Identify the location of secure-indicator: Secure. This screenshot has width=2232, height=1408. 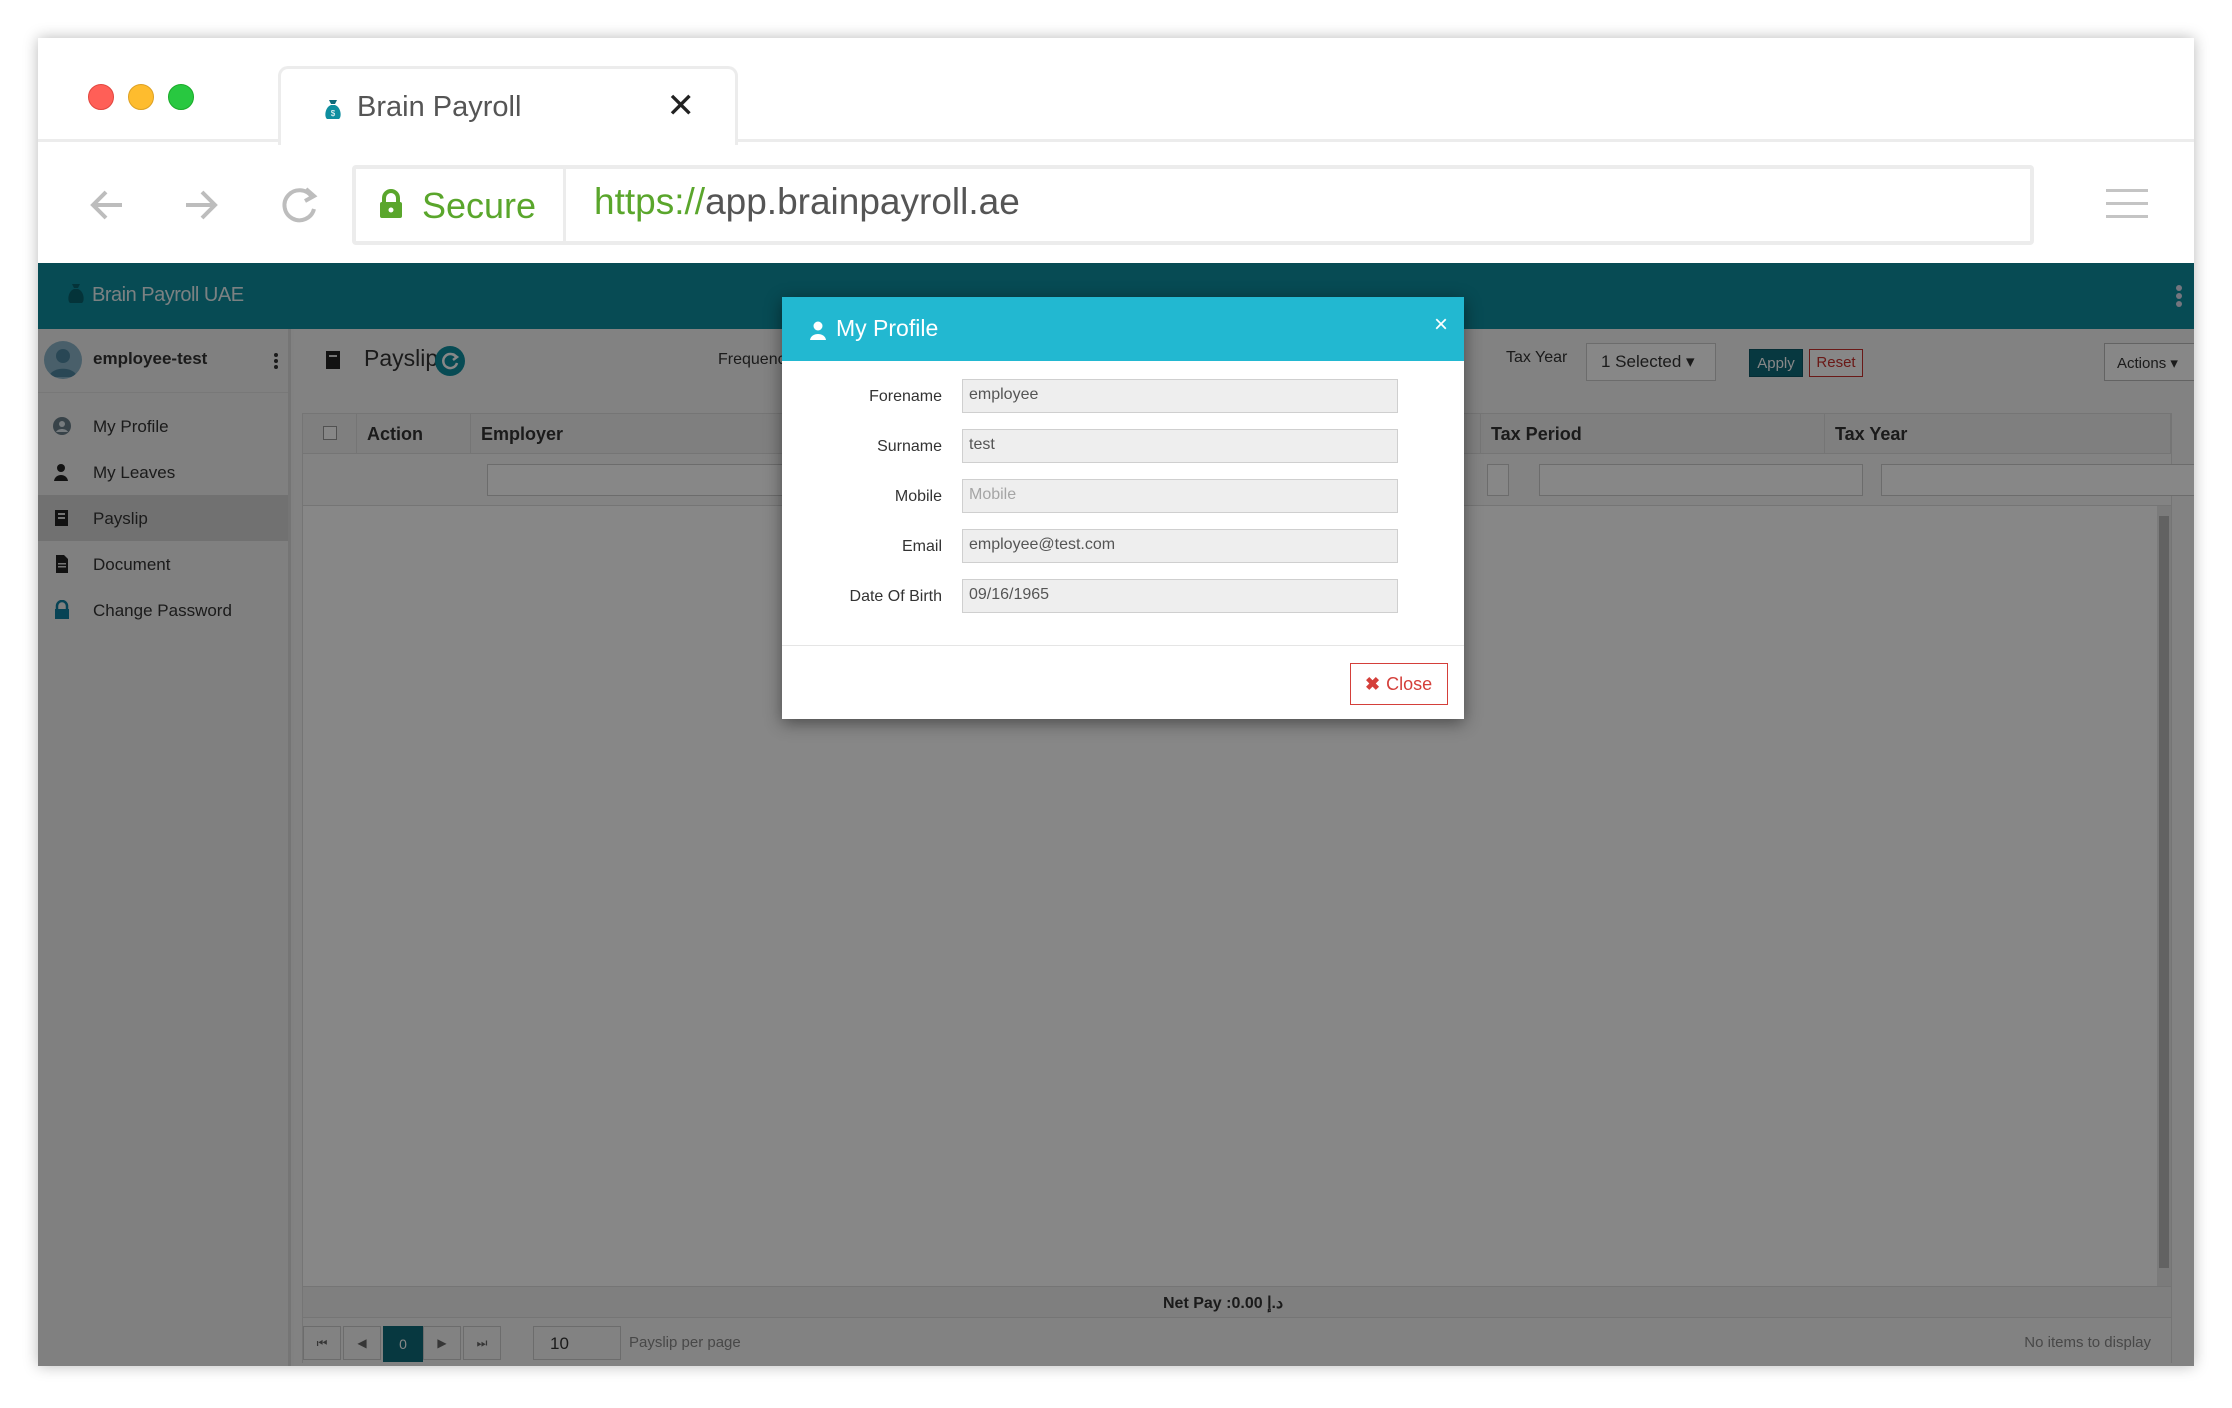
(461, 205).